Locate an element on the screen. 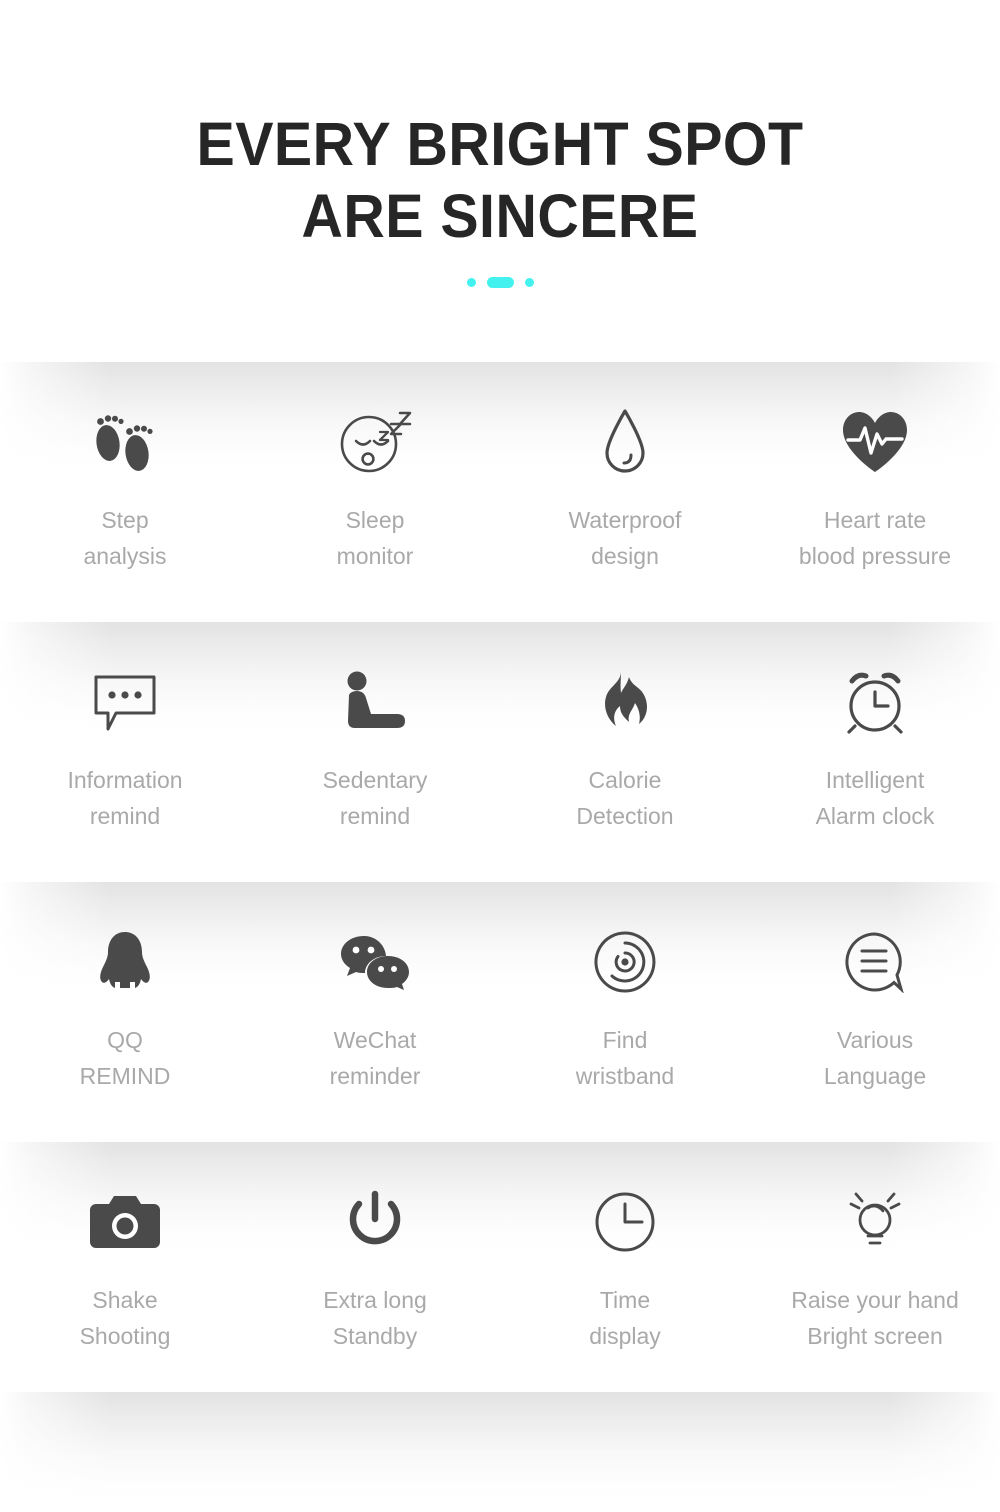 Image resolution: width=1000 pixels, height=1512 pixels. band-gradient is located at coordinates (500, 1452).